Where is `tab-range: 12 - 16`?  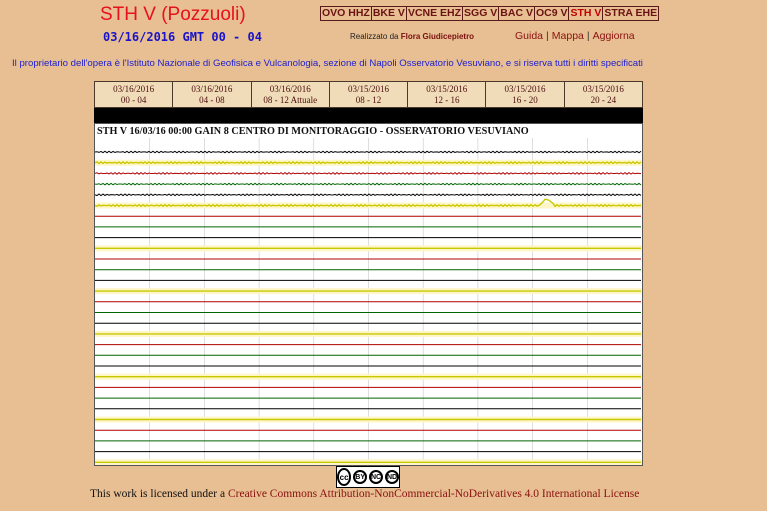 tab-range: 12 - 16 is located at coordinates (447, 100).